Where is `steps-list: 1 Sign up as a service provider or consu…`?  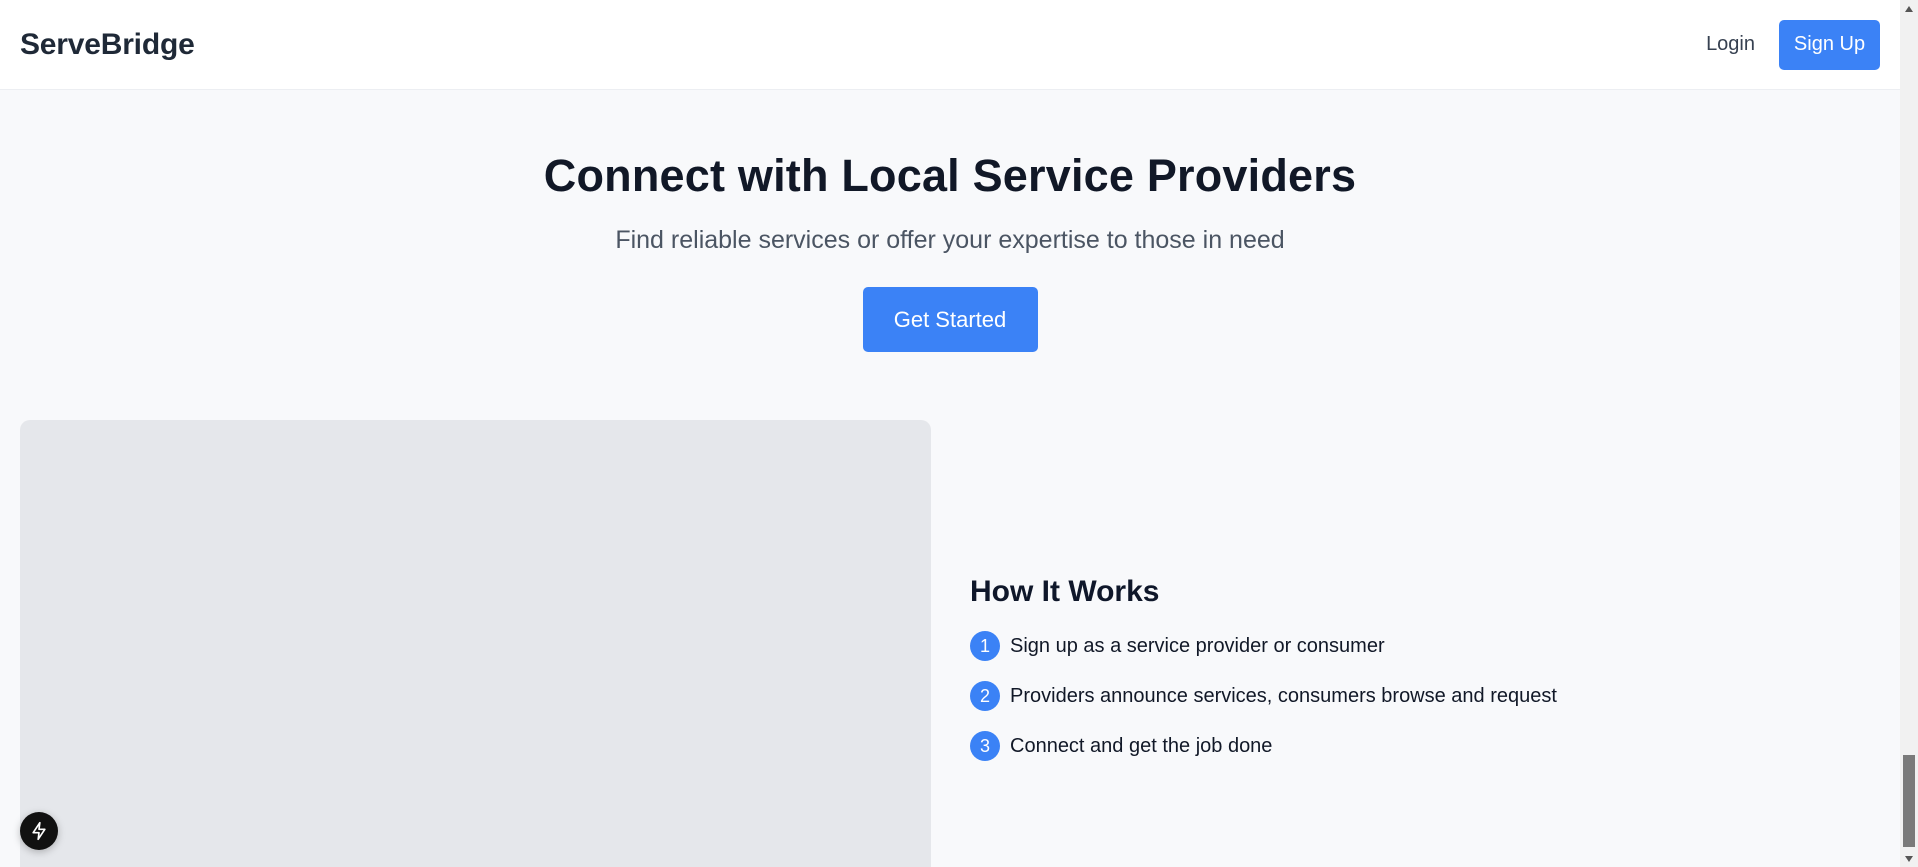
steps-list: 1 Sign up as a service provider or consu… is located at coordinates (1263, 696).